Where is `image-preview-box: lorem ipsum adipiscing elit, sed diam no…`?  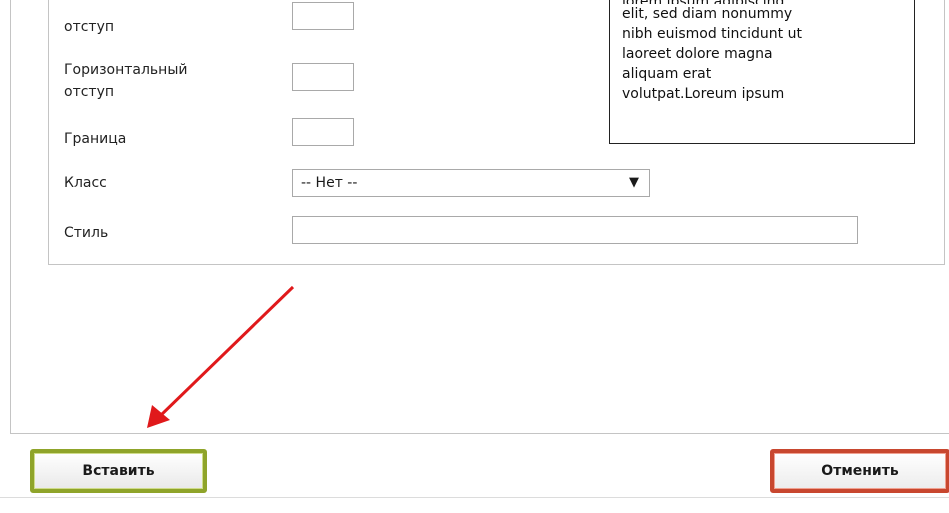 image-preview-box: lorem ipsum adipiscing elit, sed diam no… is located at coordinates (762, 72).